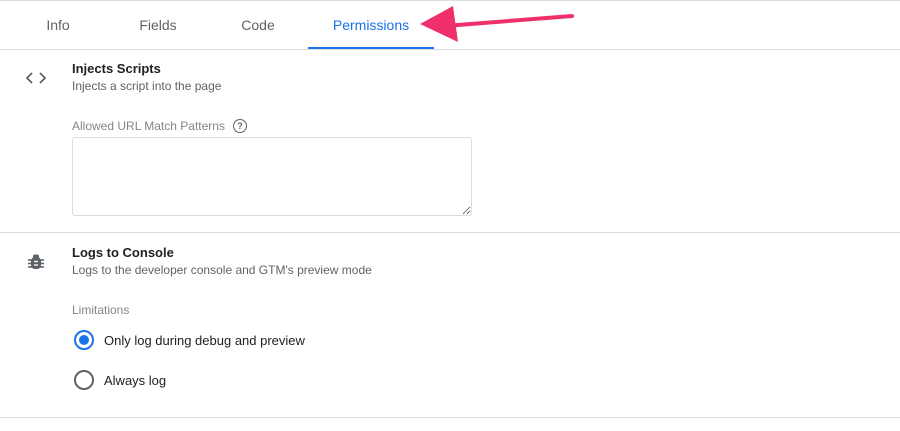 Image resolution: width=900 pixels, height=431 pixels. Describe the element at coordinates (36, 78) in the screenshot. I see `code-brackets-icon` at that location.